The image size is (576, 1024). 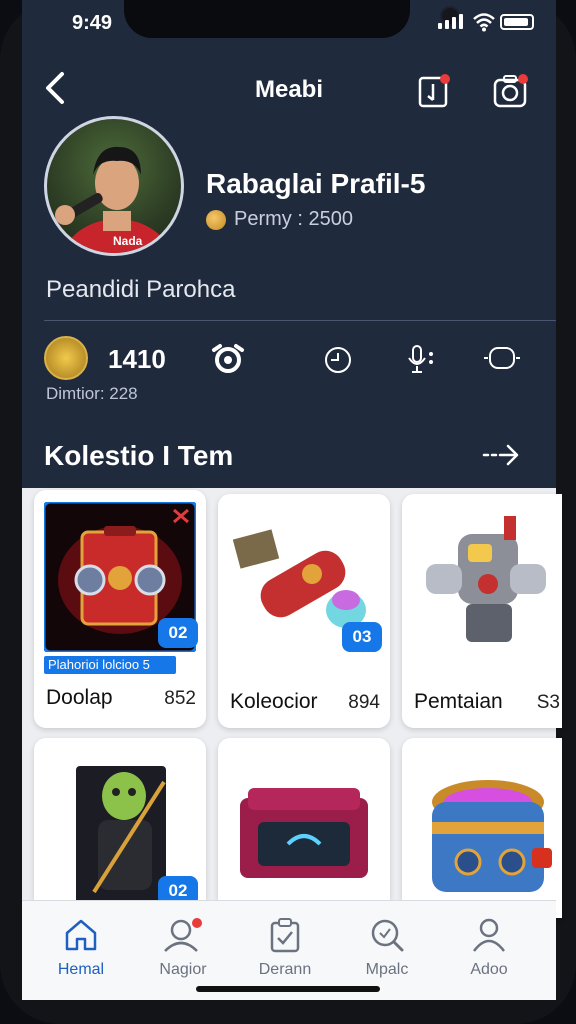 I want to click on clock-icon, so click(x=338, y=359).